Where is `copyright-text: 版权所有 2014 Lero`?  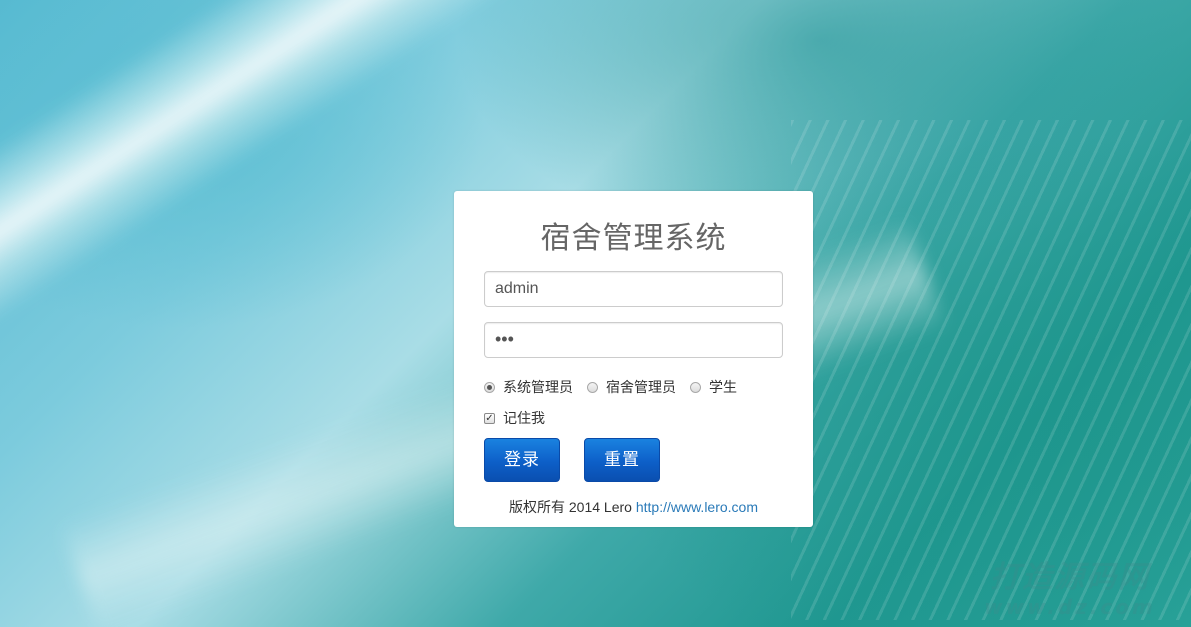
copyright-text: 版权所有 2014 Lero is located at coordinates (572, 507).